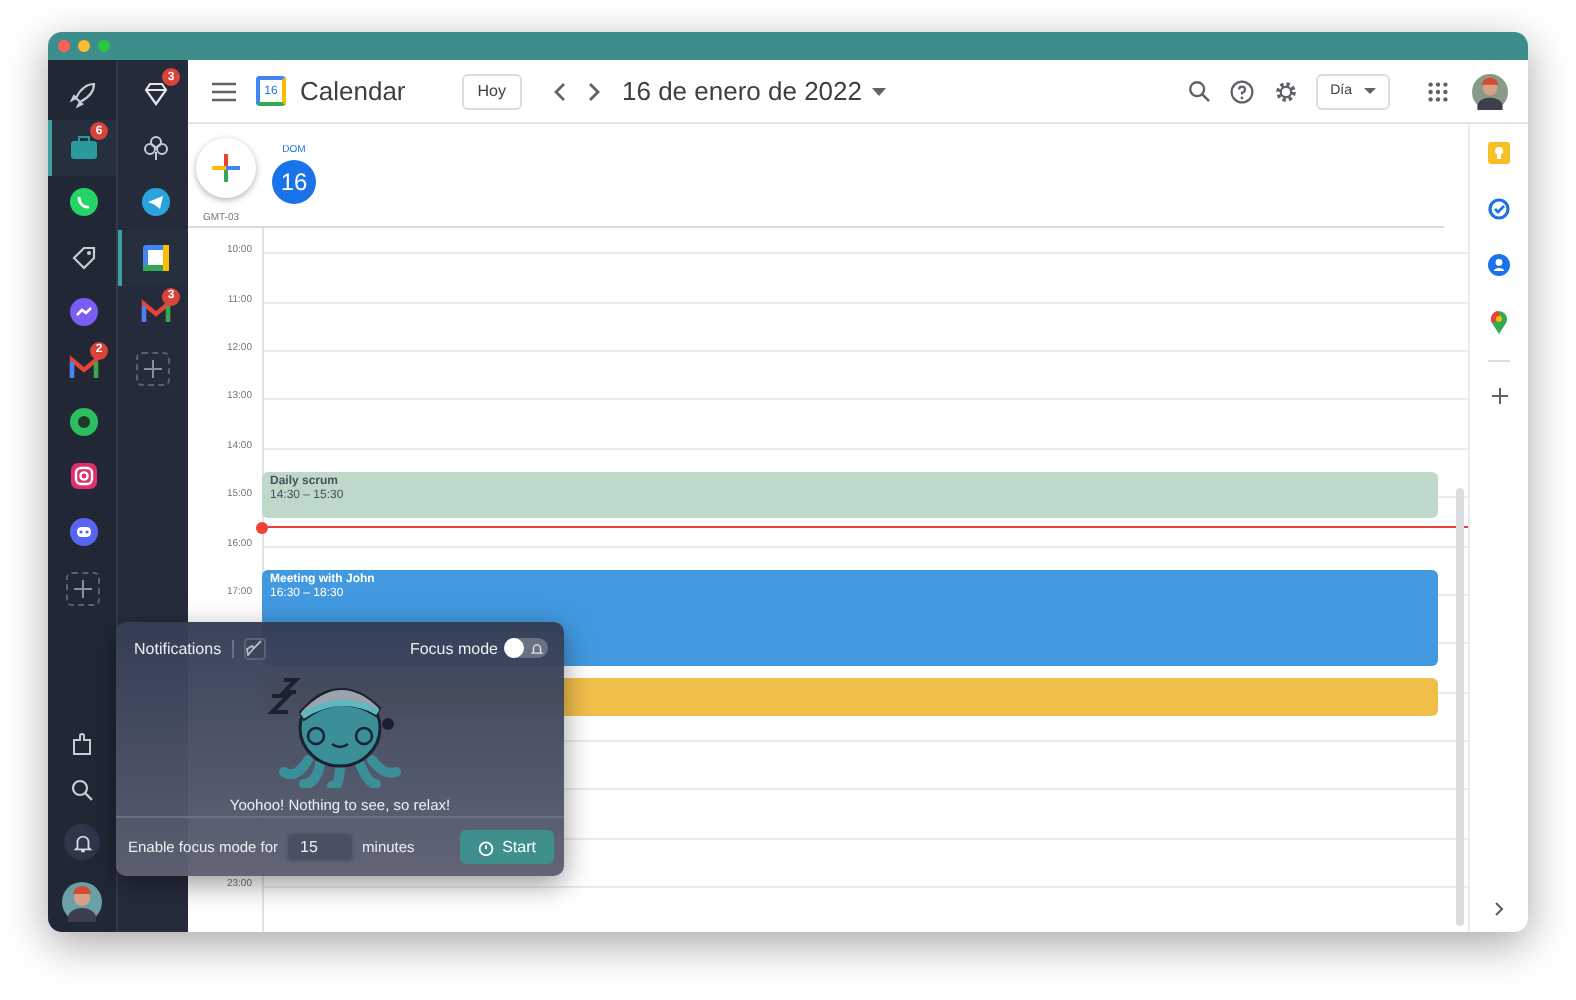  Describe the element at coordinates (491, 91) in the screenshot. I see `today-button: Hoy` at that location.